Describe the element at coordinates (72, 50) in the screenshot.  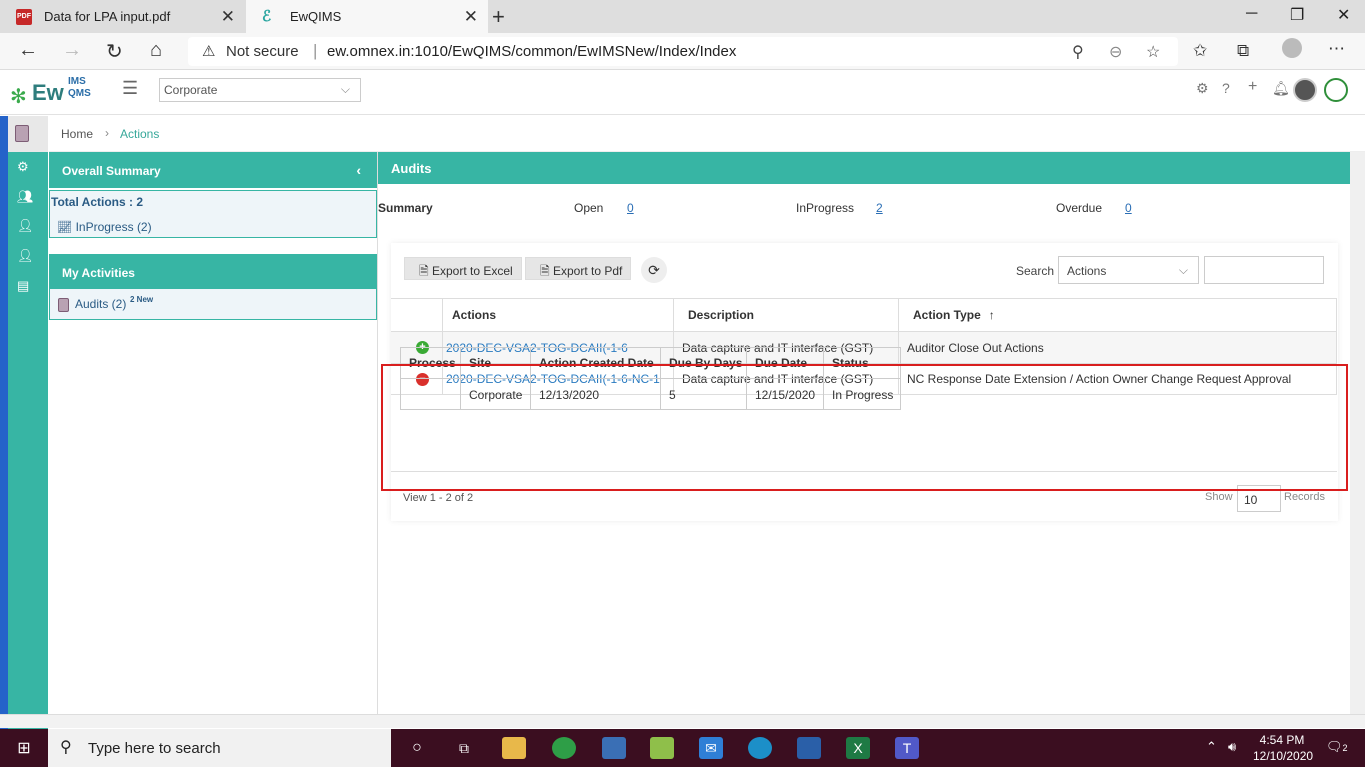
I see `forward-icon: →` at that location.